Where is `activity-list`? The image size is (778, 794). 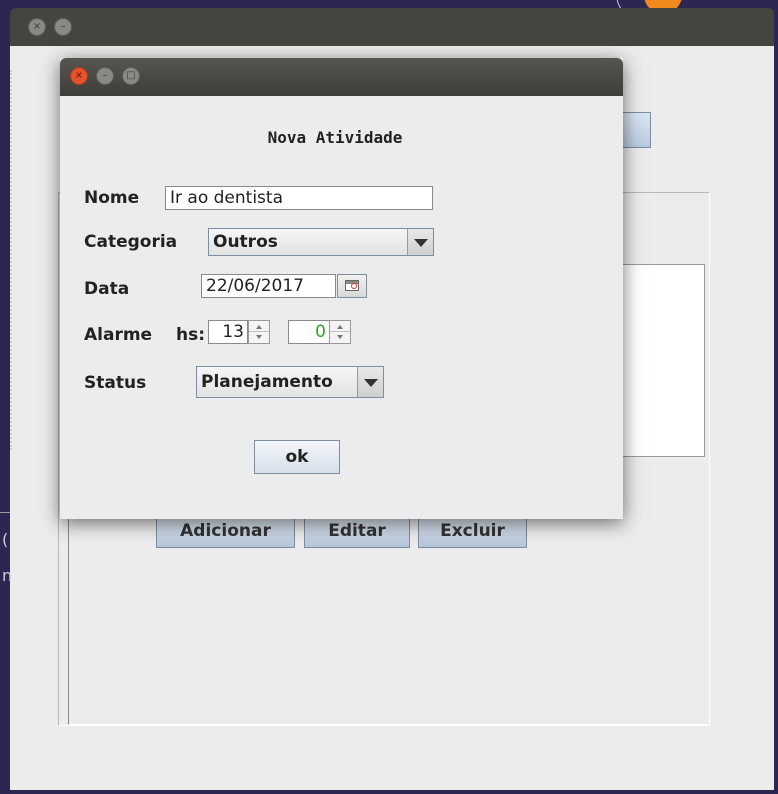
activity-list is located at coordinates (658, 360).